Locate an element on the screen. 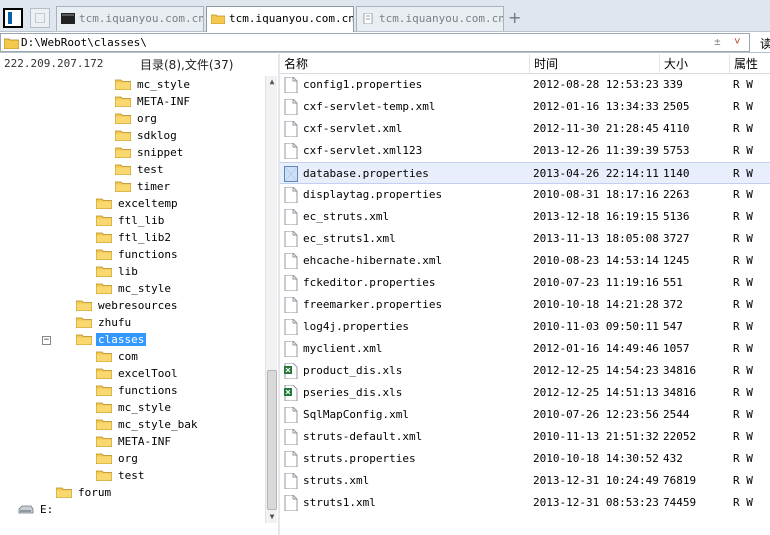  column-size: 大小 is located at coordinates (695, 64).